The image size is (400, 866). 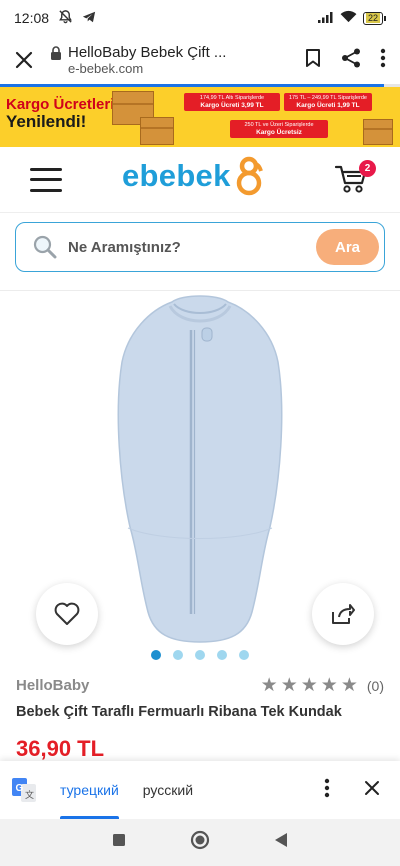 I want to click on status-bar: 12:08 22, so click(x=200, y=18).